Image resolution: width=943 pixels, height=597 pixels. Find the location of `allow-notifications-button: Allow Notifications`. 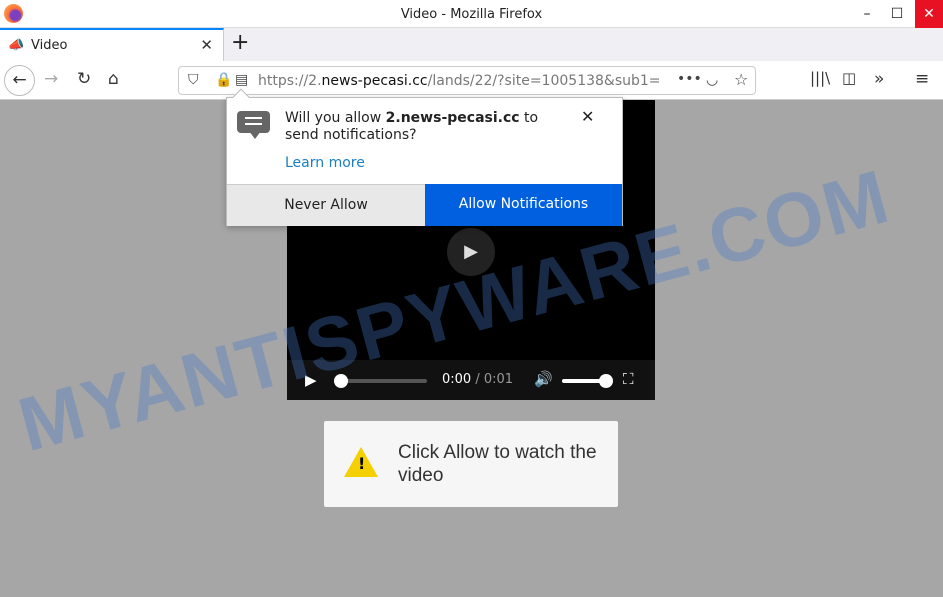

allow-notifications-button: Allow Notifications is located at coordinates (523, 205).